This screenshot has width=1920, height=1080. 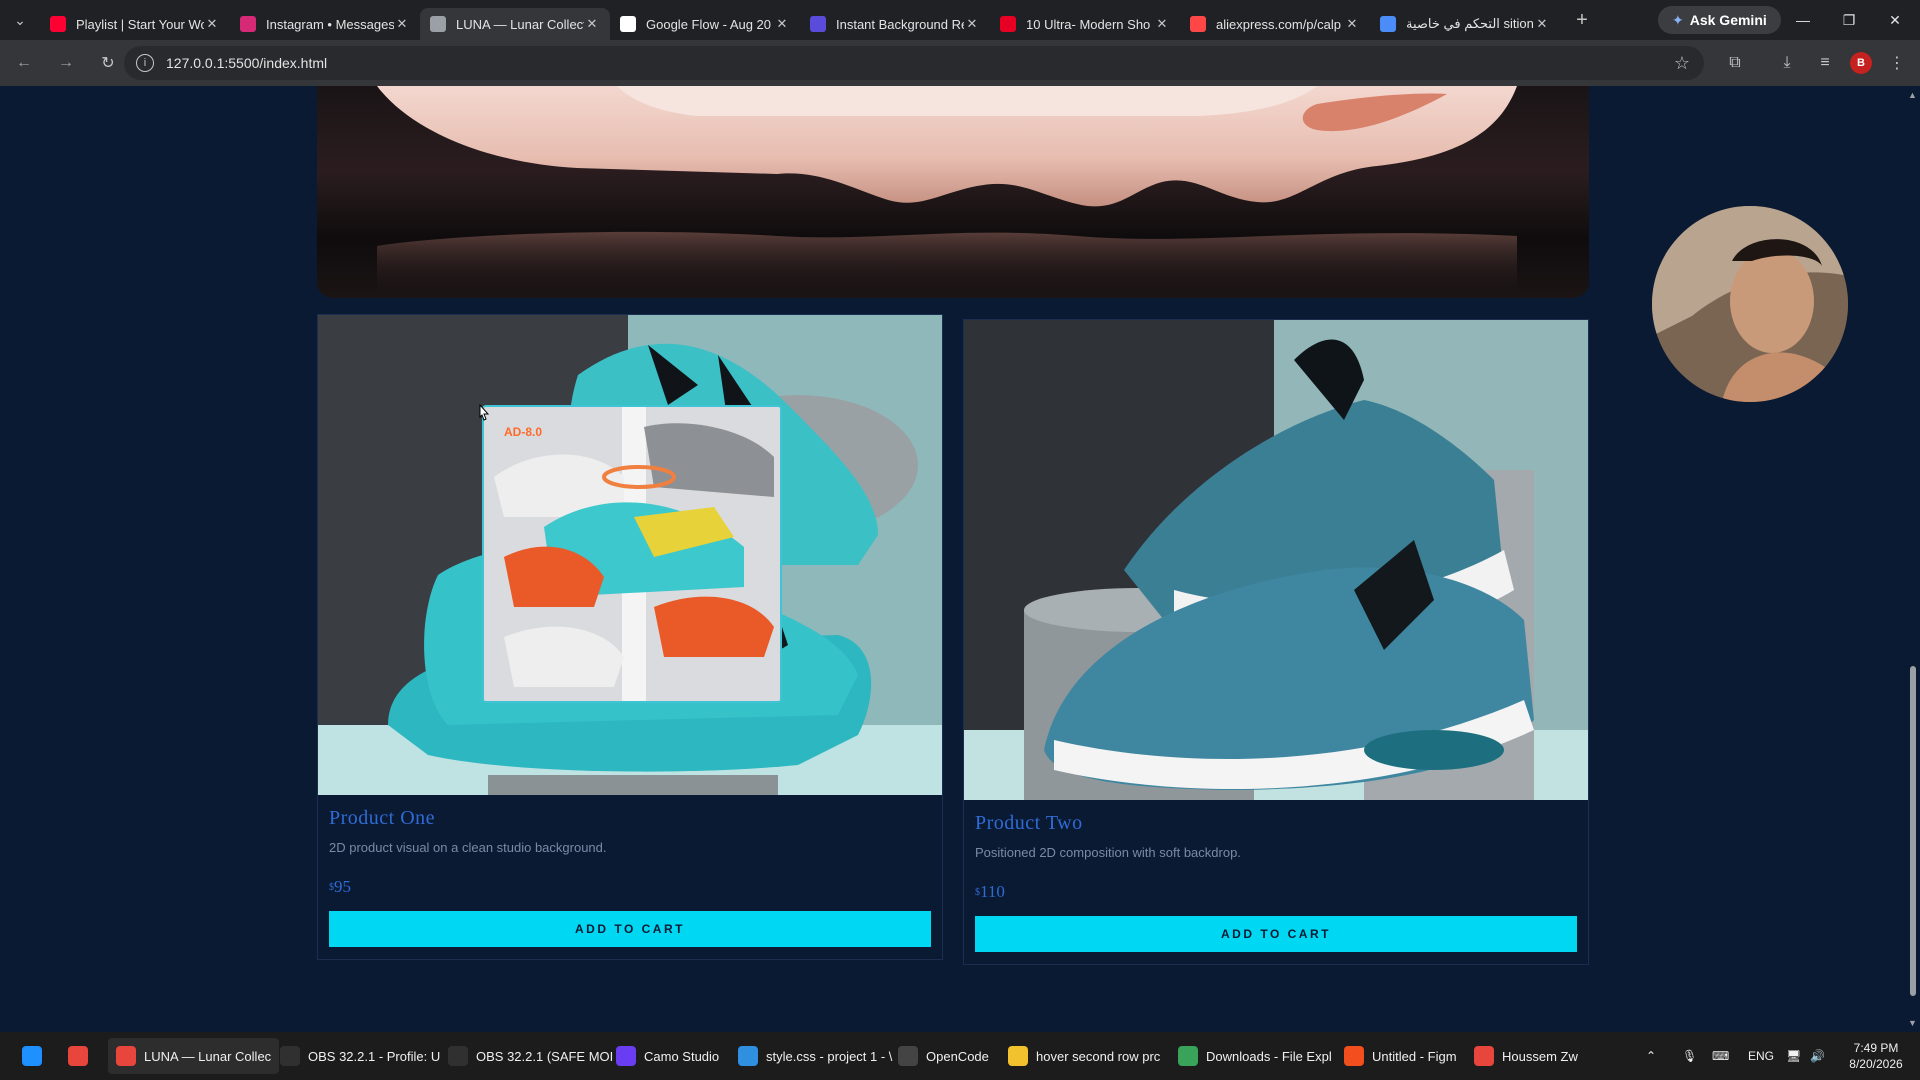 What do you see at coordinates (523, 432) in the screenshot?
I see `preview-tag: AD-8.0` at bounding box center [523, 432].